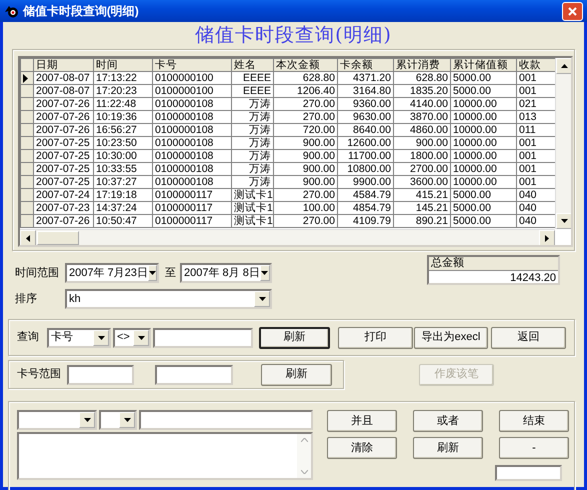 Image resolution: width=587 pixels, height=490 pixels. I want to click on condition-button: 并且, so click(362, 421).